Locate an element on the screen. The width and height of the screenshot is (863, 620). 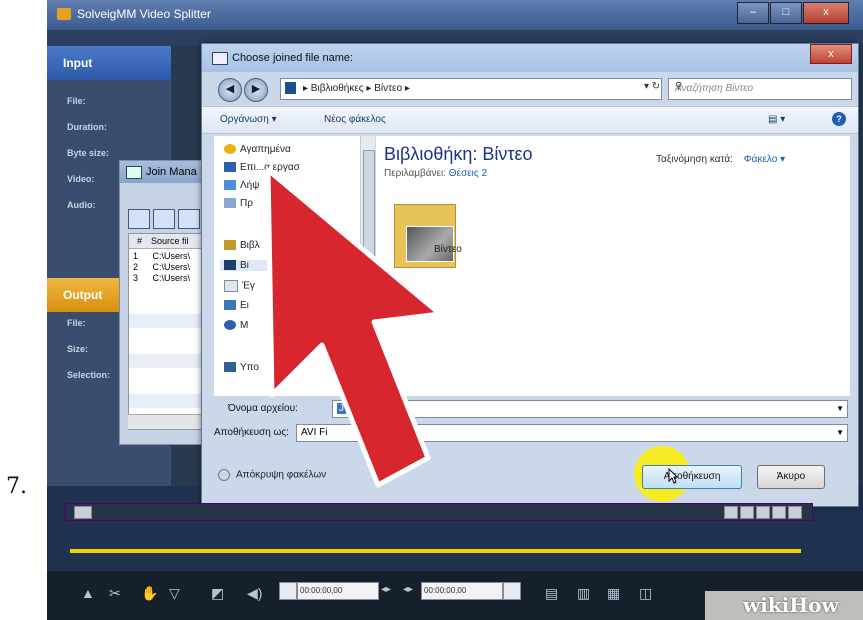
locations-link: Θέσεις 2 is located at coordinates (468, 173).